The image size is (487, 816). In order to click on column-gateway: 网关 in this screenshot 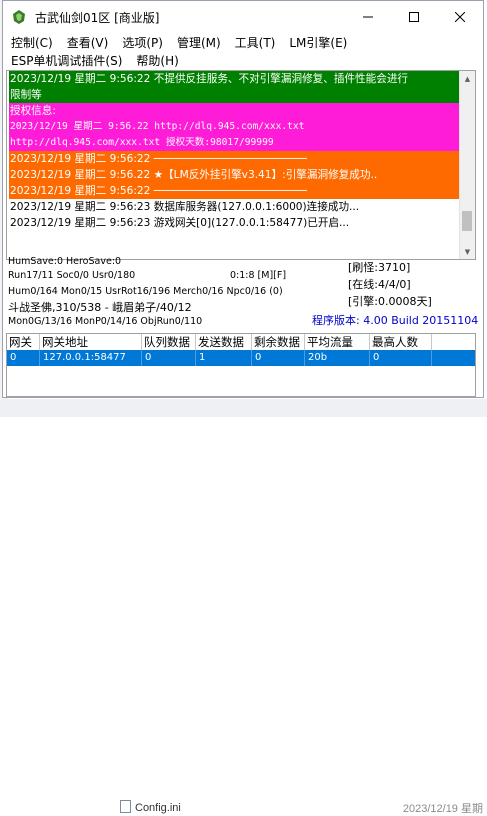, I will do `click(23, 342)`.